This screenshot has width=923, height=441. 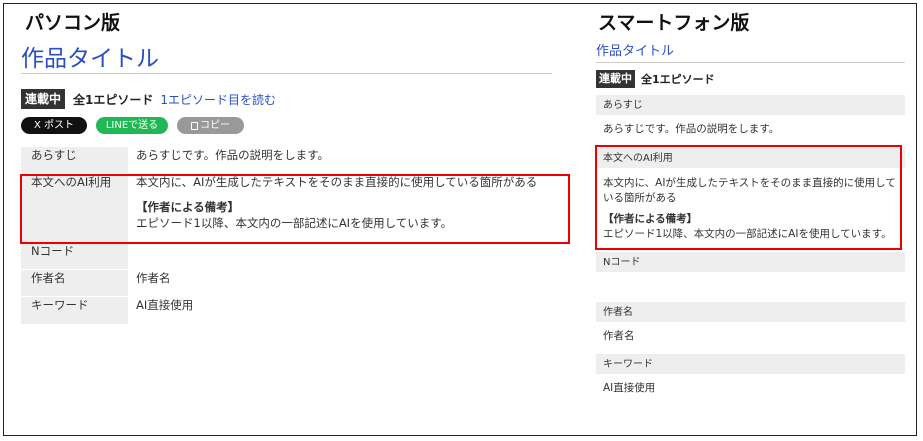 What do you see at coordinates (43, 99) in the screenshot?
I see `serial-badge: 連載中` at bounding box center [43, 99].